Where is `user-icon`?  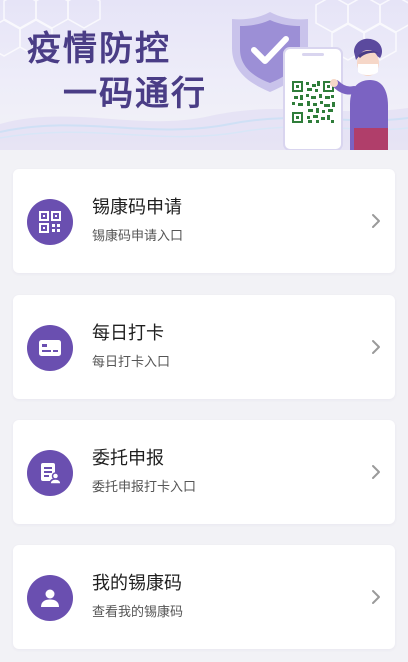
user-icon is located at coordinates (50, 598).